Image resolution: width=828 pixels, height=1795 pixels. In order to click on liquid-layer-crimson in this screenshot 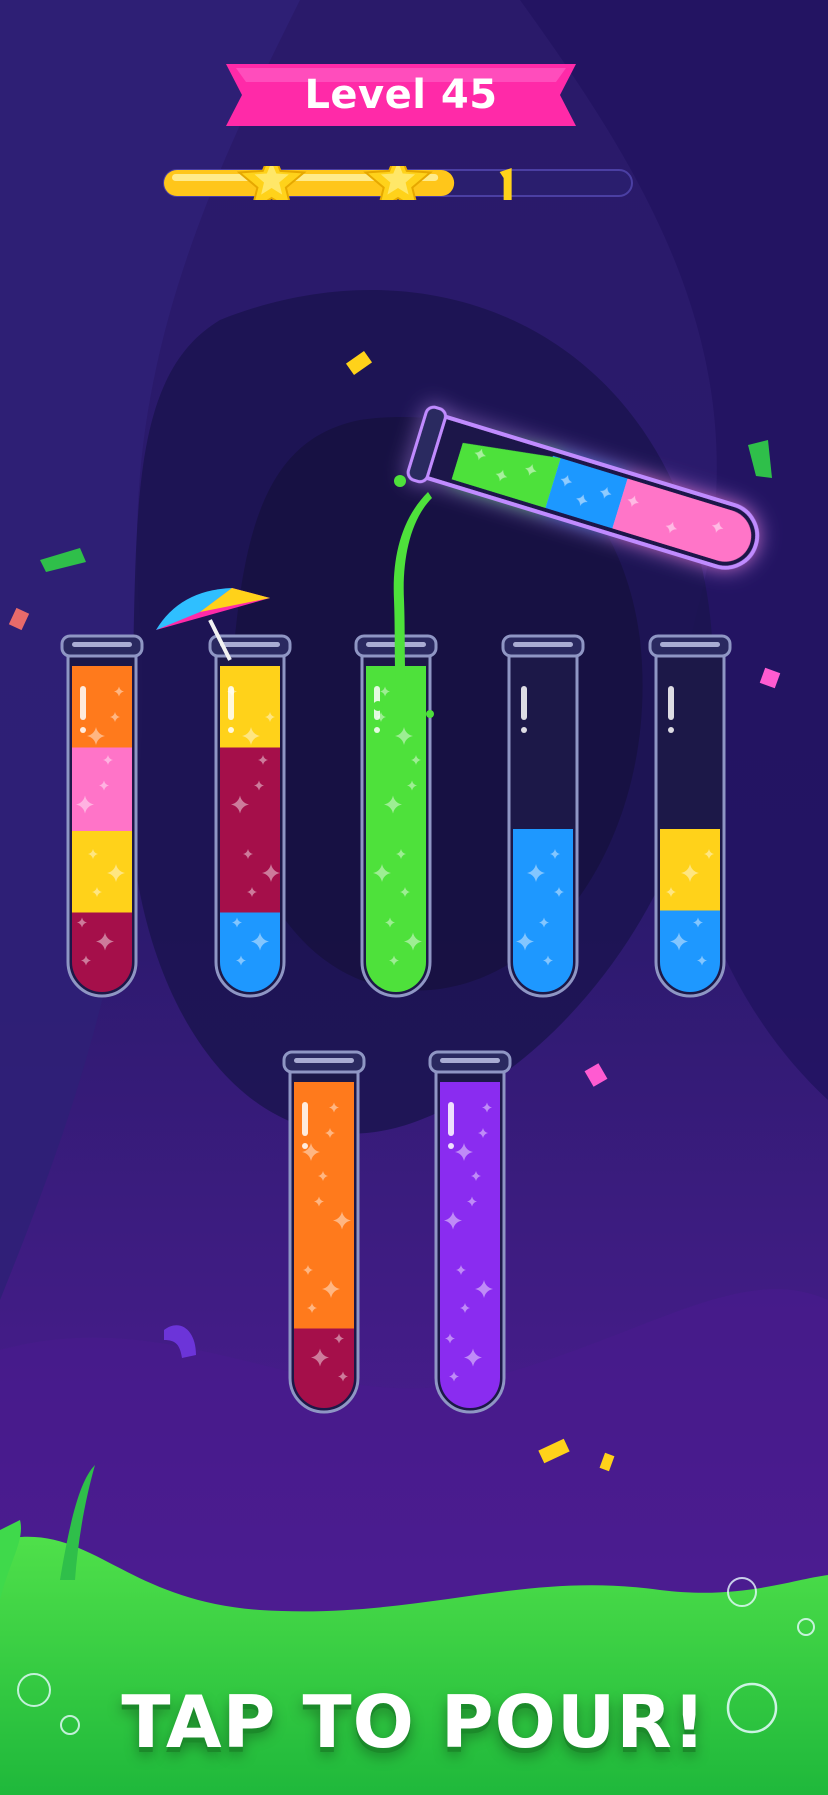, I will do `click(250, 789)`.